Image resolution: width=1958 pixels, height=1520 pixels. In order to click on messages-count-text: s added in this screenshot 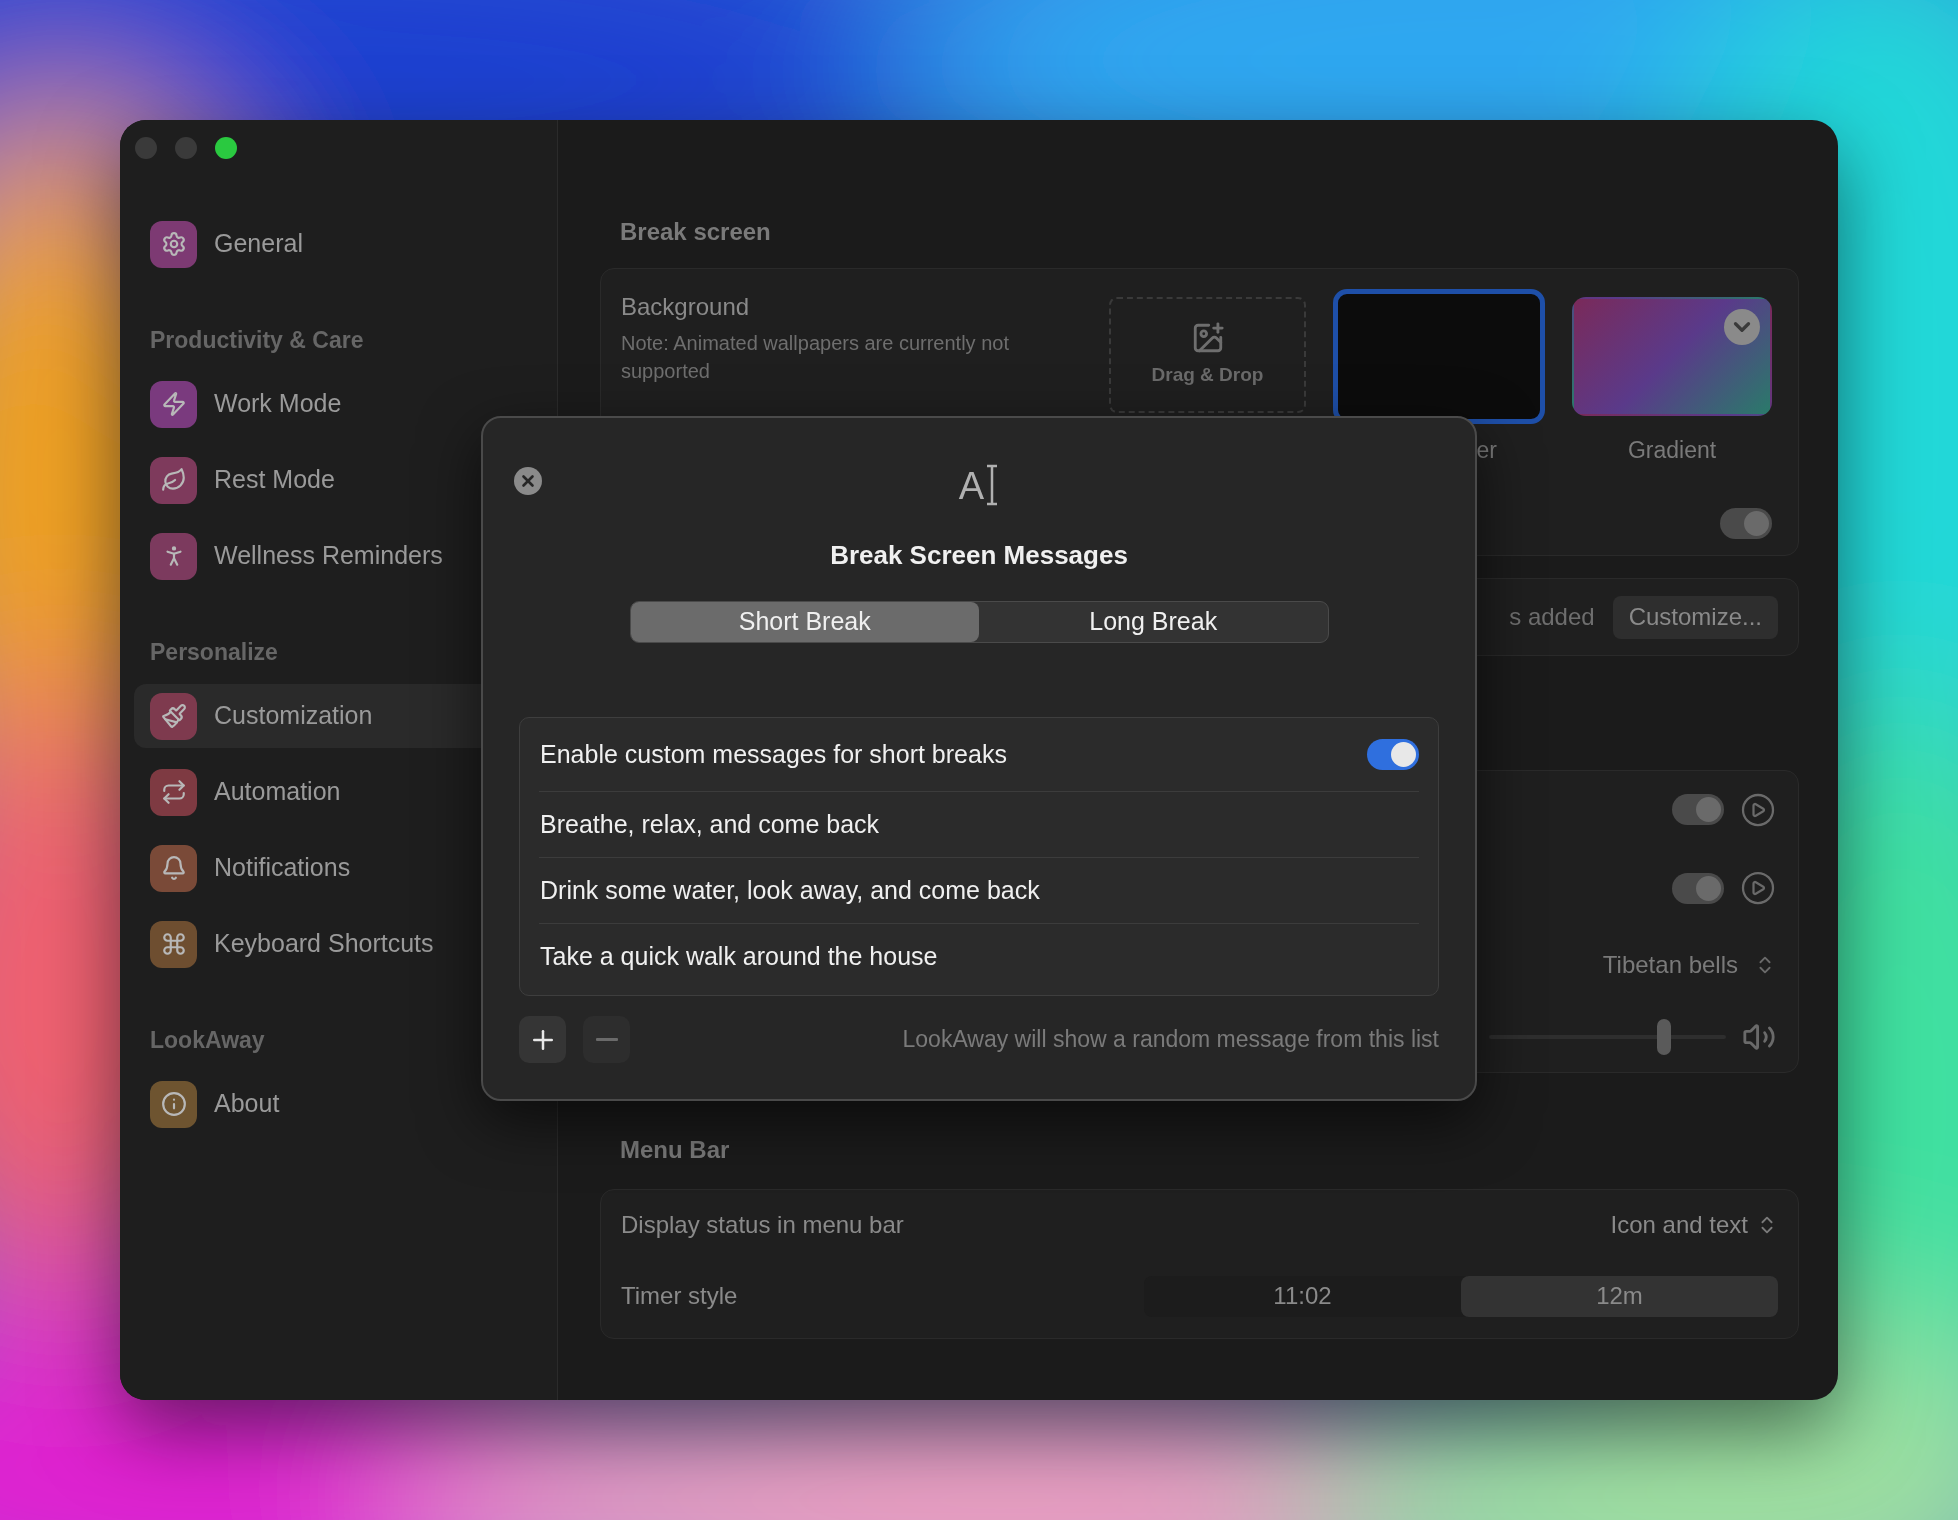, I will do `click(1552, 617)`.